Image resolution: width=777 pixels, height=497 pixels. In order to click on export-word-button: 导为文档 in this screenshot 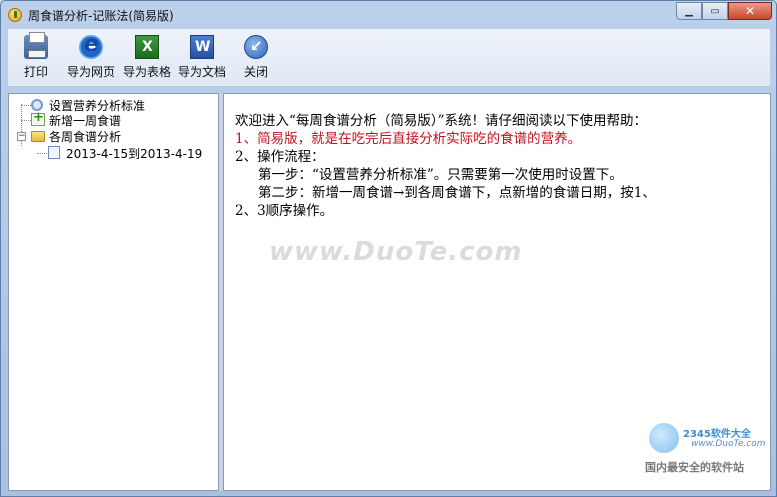, I will do `click(202, 58)`.